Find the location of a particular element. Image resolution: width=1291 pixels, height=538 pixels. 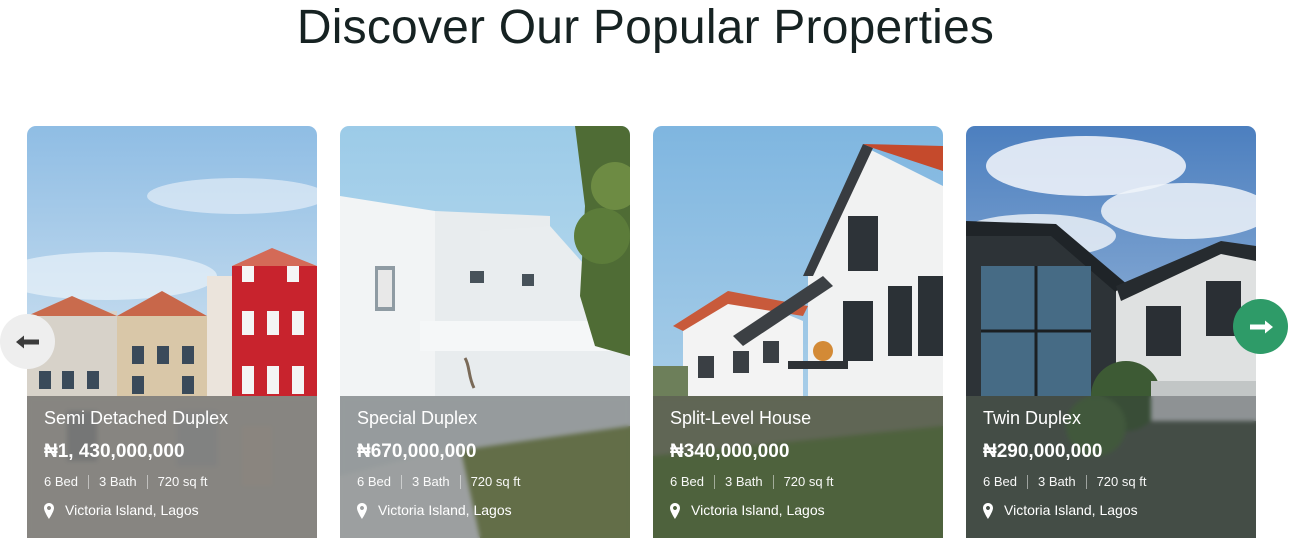

arrow-right-icon is located at coordinates (1261, 326).